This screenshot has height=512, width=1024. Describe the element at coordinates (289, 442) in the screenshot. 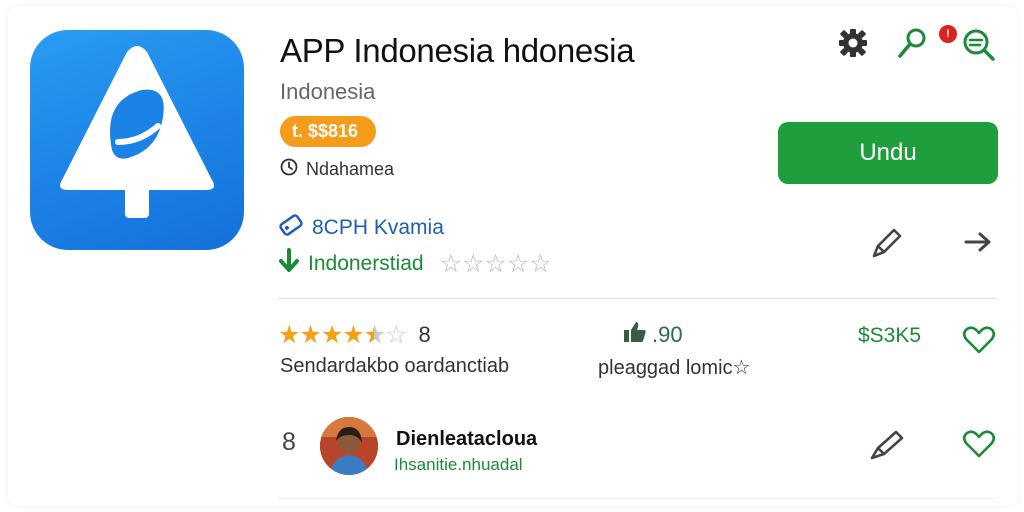

I see `comment-number: 8` at that location.